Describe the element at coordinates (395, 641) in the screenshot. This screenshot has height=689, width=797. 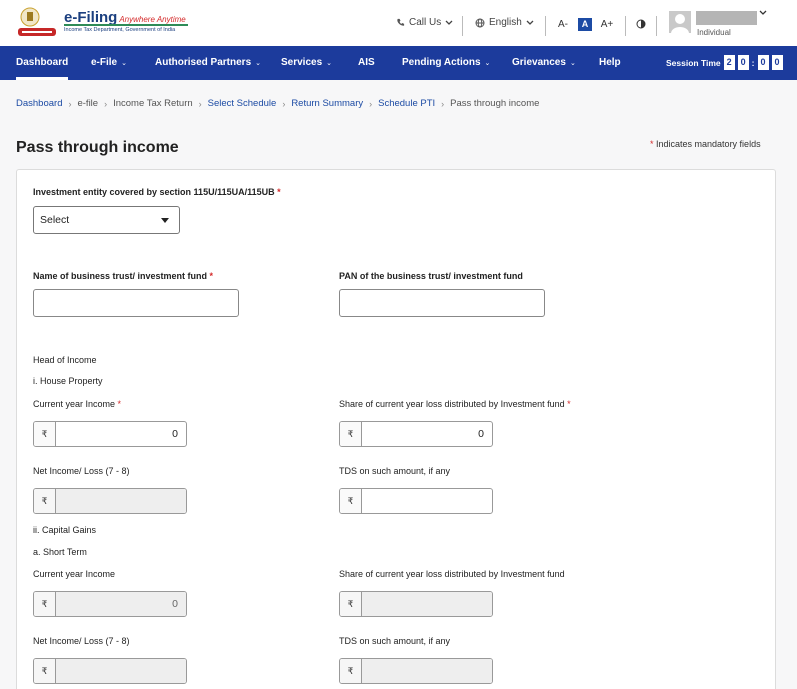
I see `st-tds-label: TDS on such amount, if any` at that location.